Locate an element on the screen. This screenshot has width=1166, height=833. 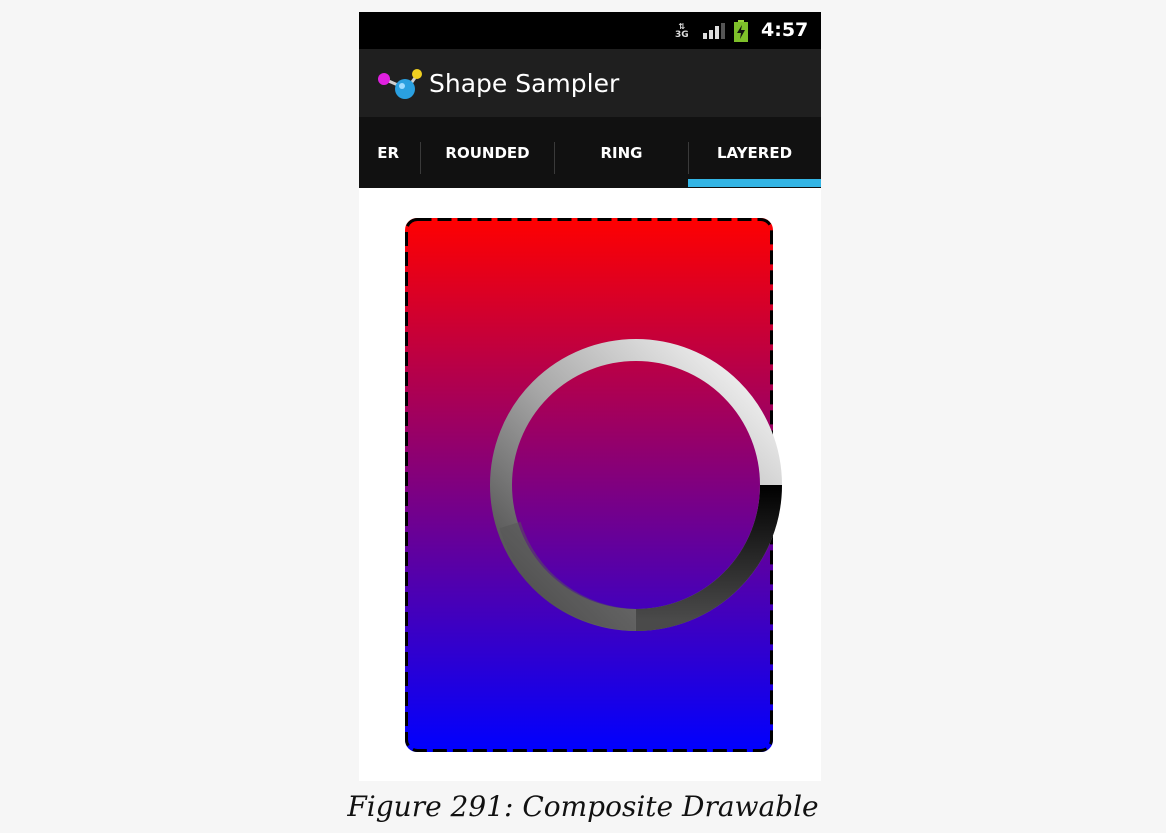
app-title: Shape Sampler is located at coordinates (524, 83).